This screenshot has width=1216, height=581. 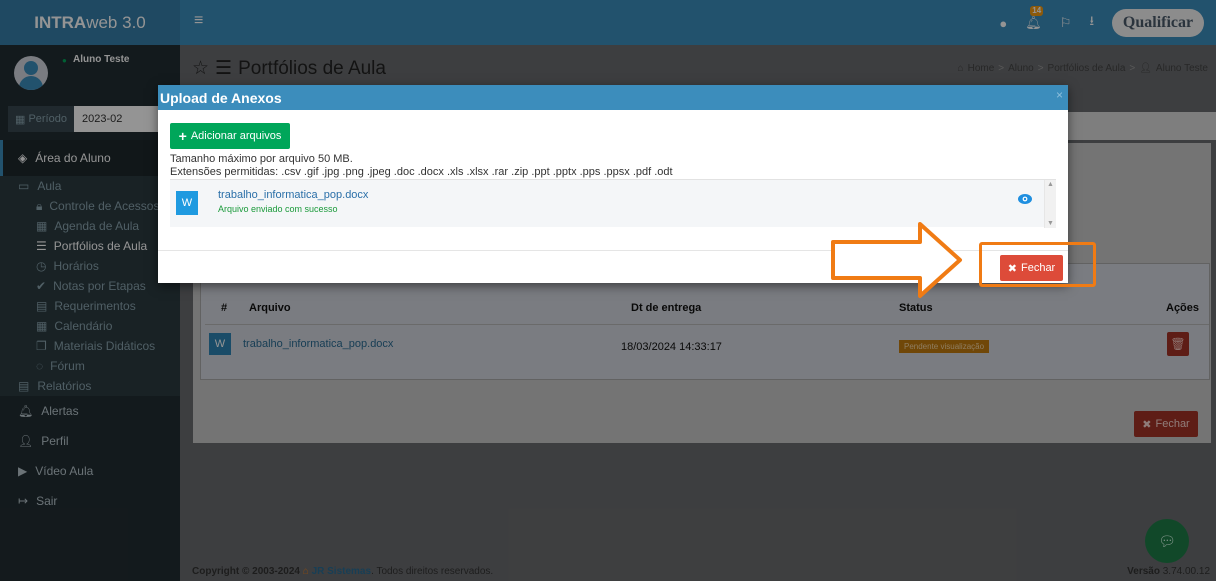 What do you see at coordinates (230, 136) in the screenshot?
I see `add-files-button: + Adicionar arquivos` at bounding box center [230, 136].